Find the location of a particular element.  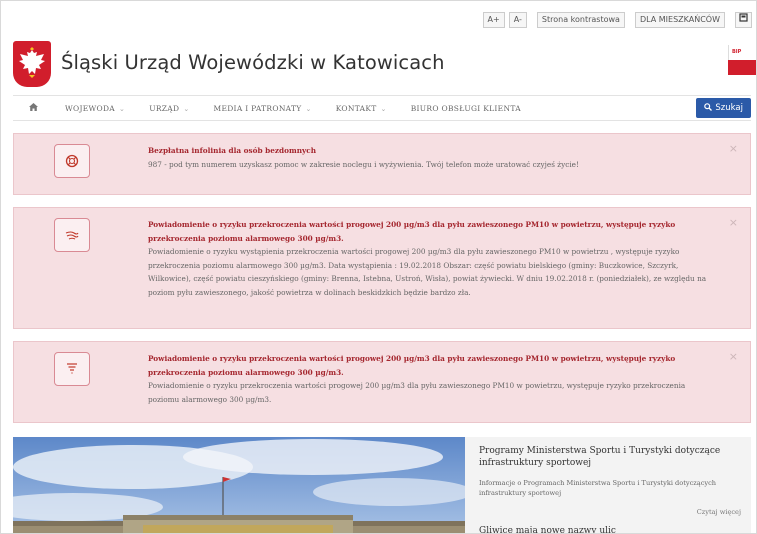

alert-title: Bezpłatna infolinia dla osób bezdomnych is located at coordinates (429, 151).